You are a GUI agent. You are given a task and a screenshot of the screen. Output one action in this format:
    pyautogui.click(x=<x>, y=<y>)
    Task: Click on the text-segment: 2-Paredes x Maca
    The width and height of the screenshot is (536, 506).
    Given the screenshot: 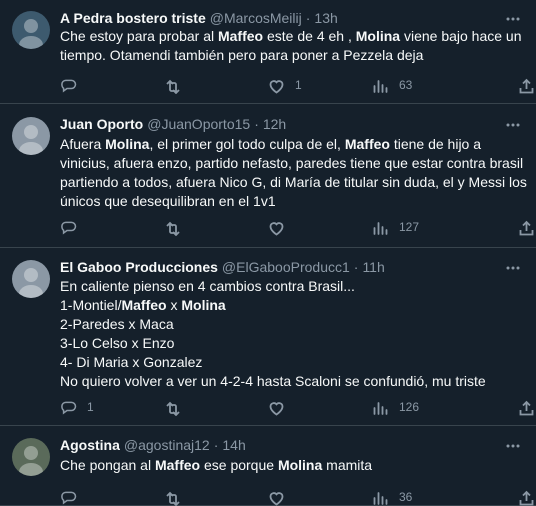 What is the action you would take?
    pyautogui.click(x=117, y=324)
    